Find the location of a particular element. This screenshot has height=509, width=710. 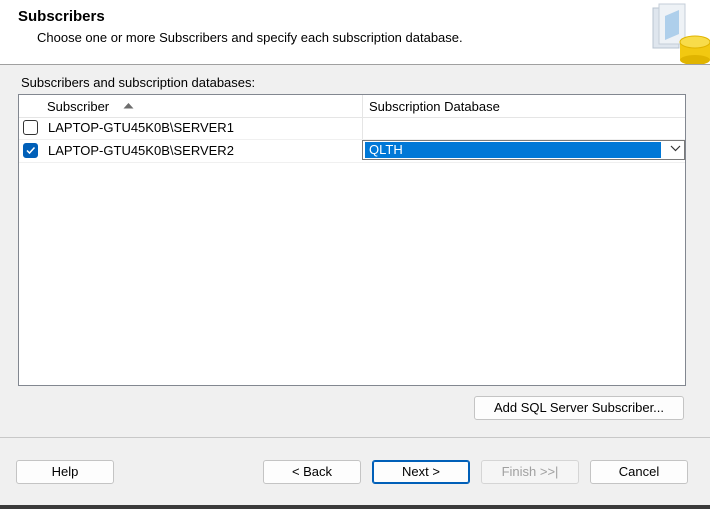

subscription-database-dropdown: QLTH is located at coordinates (523, 150).